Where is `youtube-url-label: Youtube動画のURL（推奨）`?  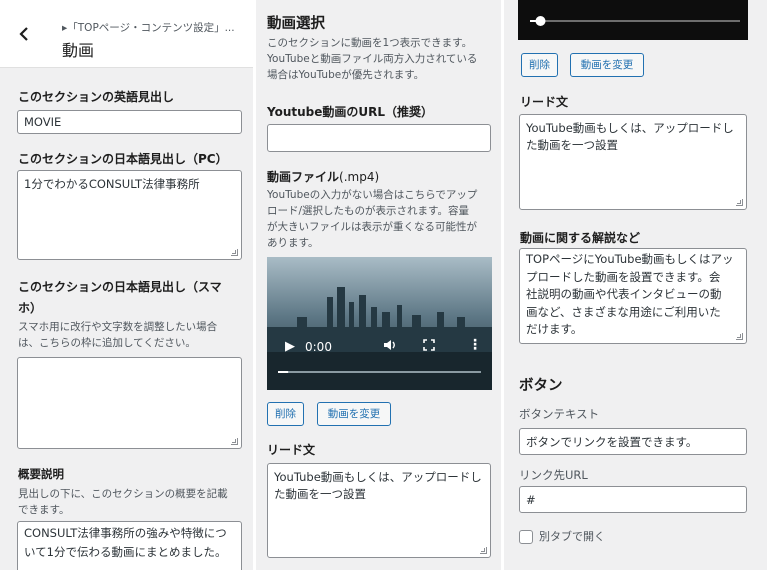 youtube-url-label: Youtube動画のURL（推奨） is located at coordinates (350, 112).